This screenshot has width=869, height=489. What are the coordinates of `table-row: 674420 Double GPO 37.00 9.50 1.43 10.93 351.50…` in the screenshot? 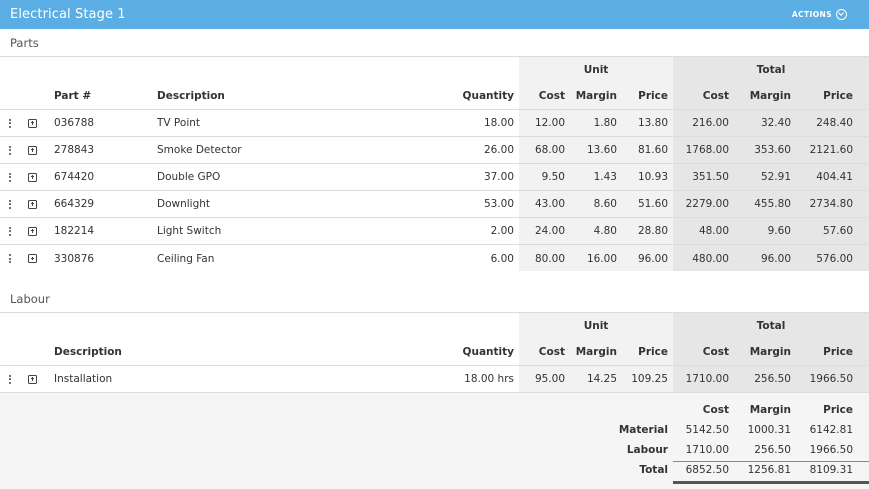 It's located at (434, 177).